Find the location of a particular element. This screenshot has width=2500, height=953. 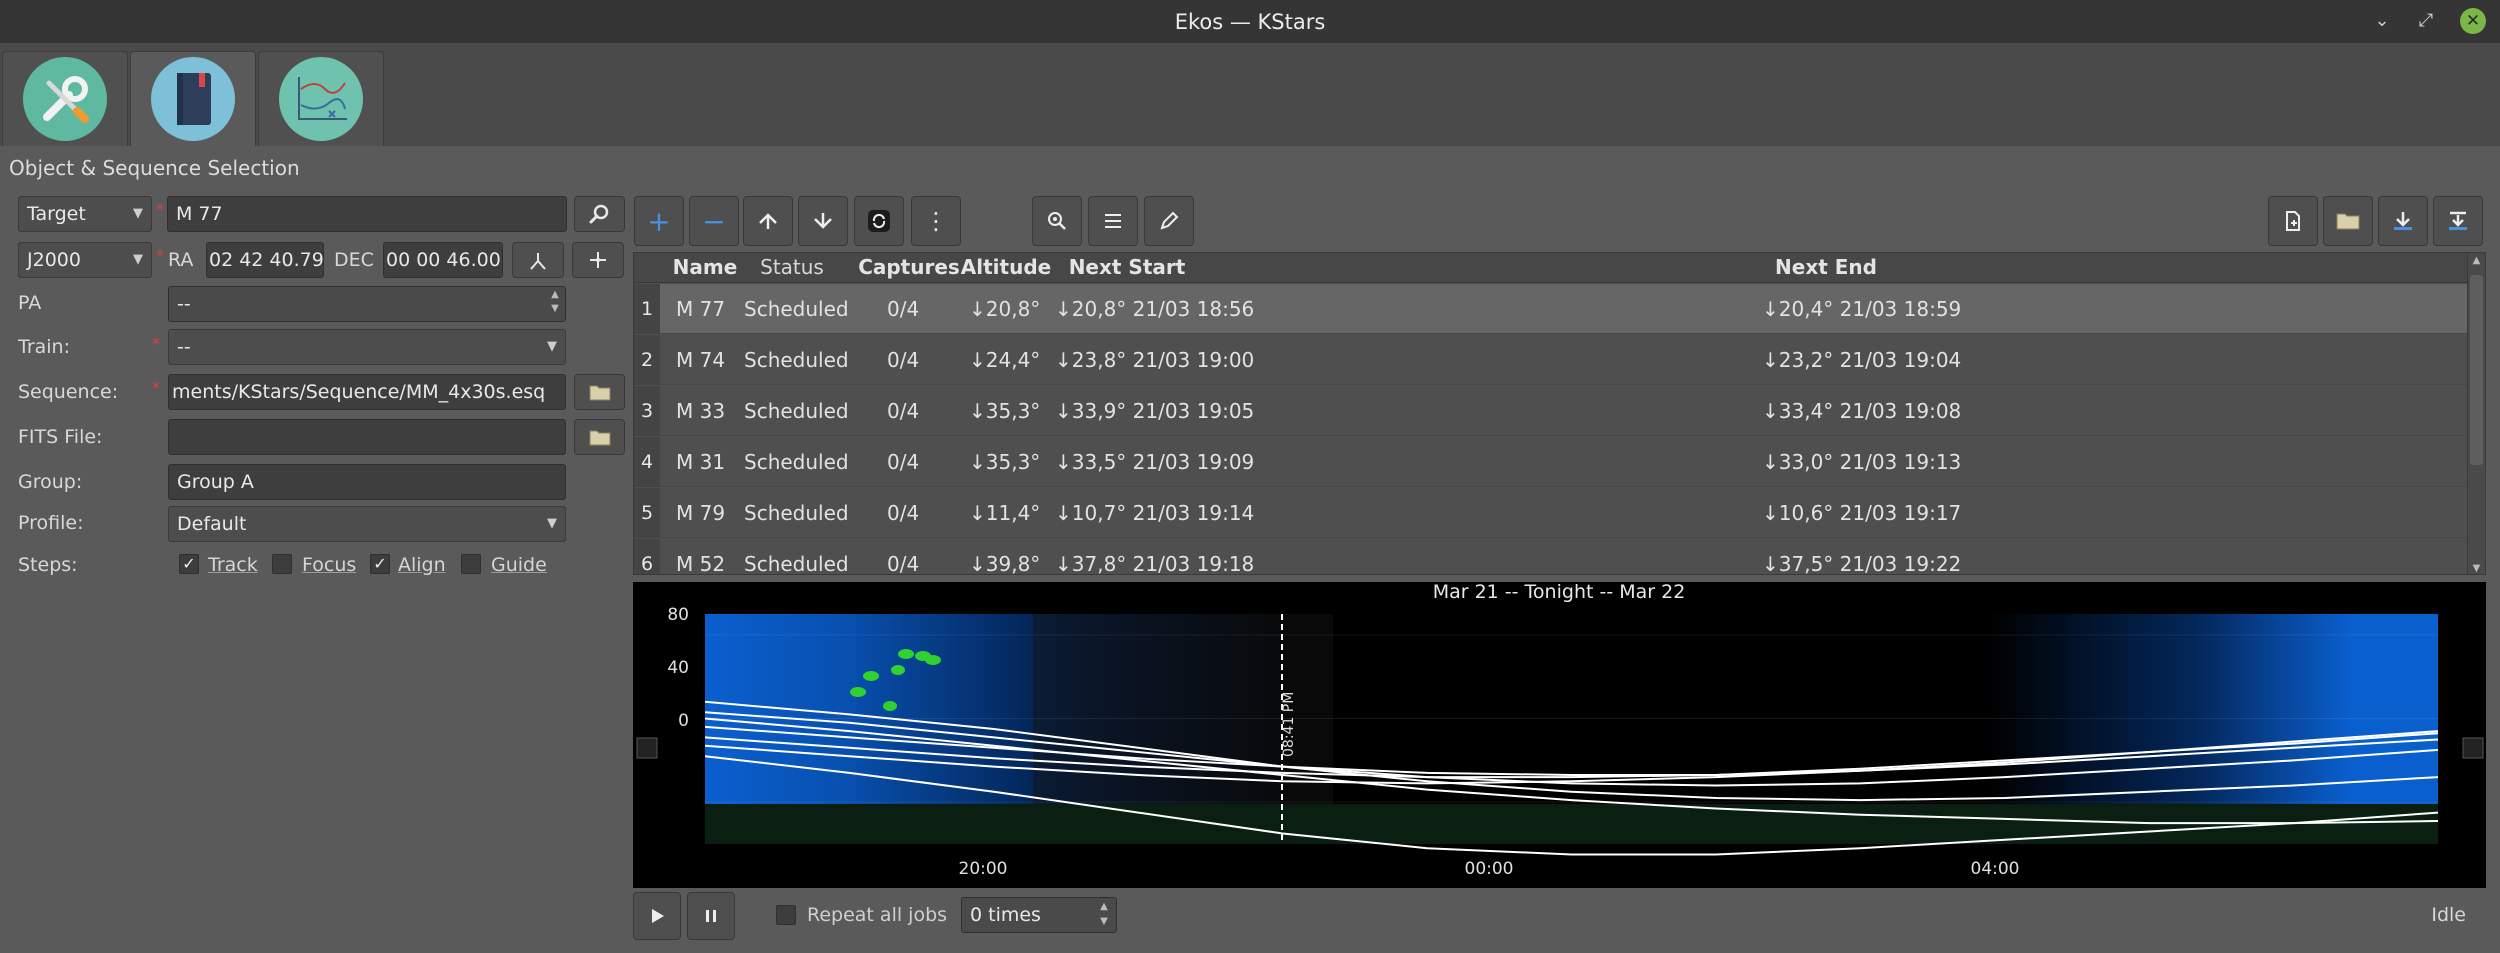

job-next-end: ↓10,6° 21/03 19:17 is located at coordinates (1862, 513).